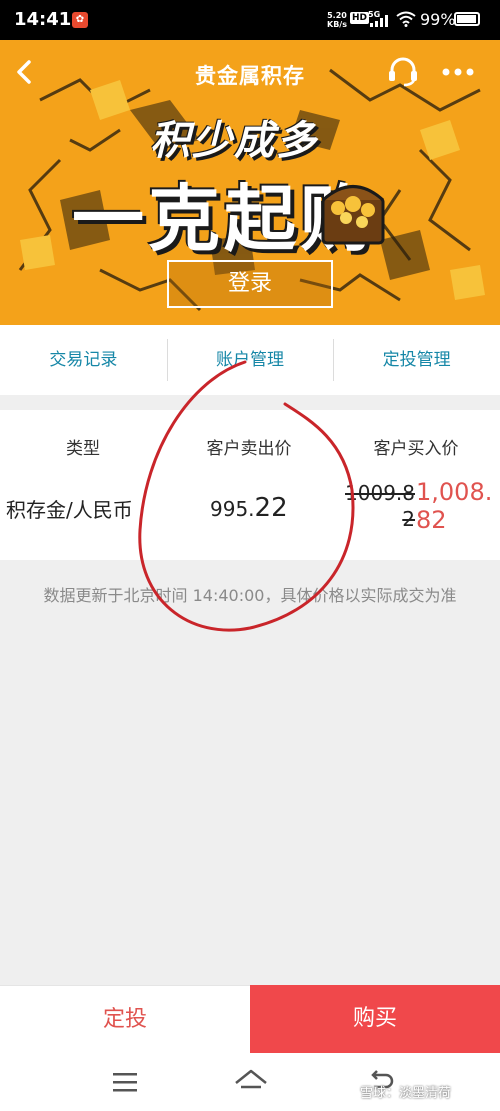  What do you see at coordinates (375, 1019) in the screenshot?
I see `buy-button: 购买` at bounding box center [375, 1019].